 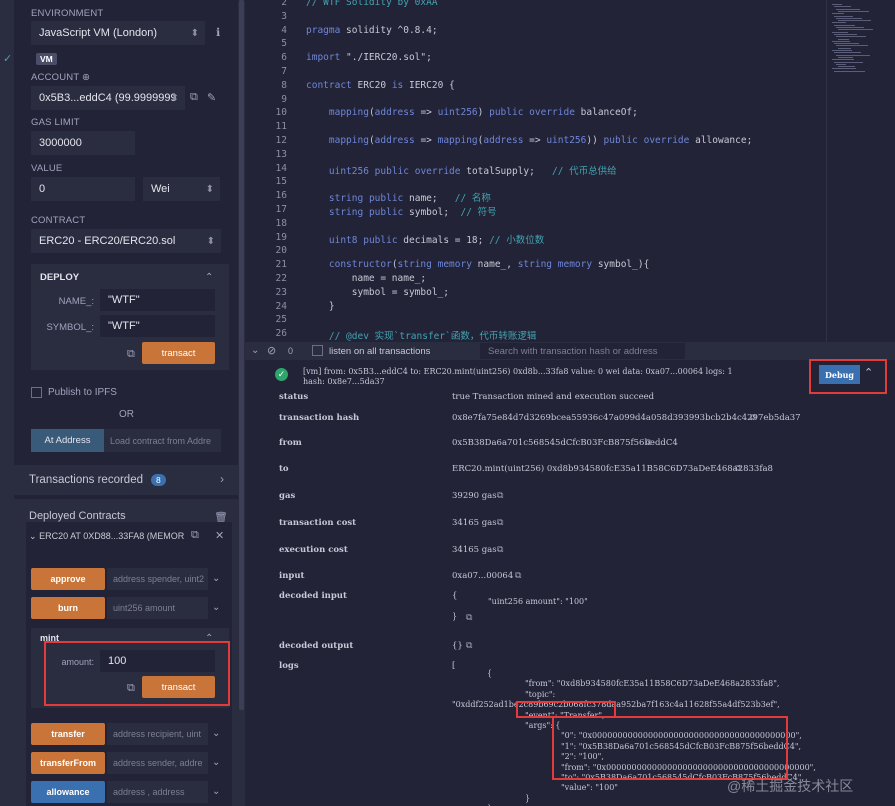 What do you see at coordinates (241, 355) in the screenshot?
I see `panel-scrollbar-thumb` at bounding box center [241, 355].